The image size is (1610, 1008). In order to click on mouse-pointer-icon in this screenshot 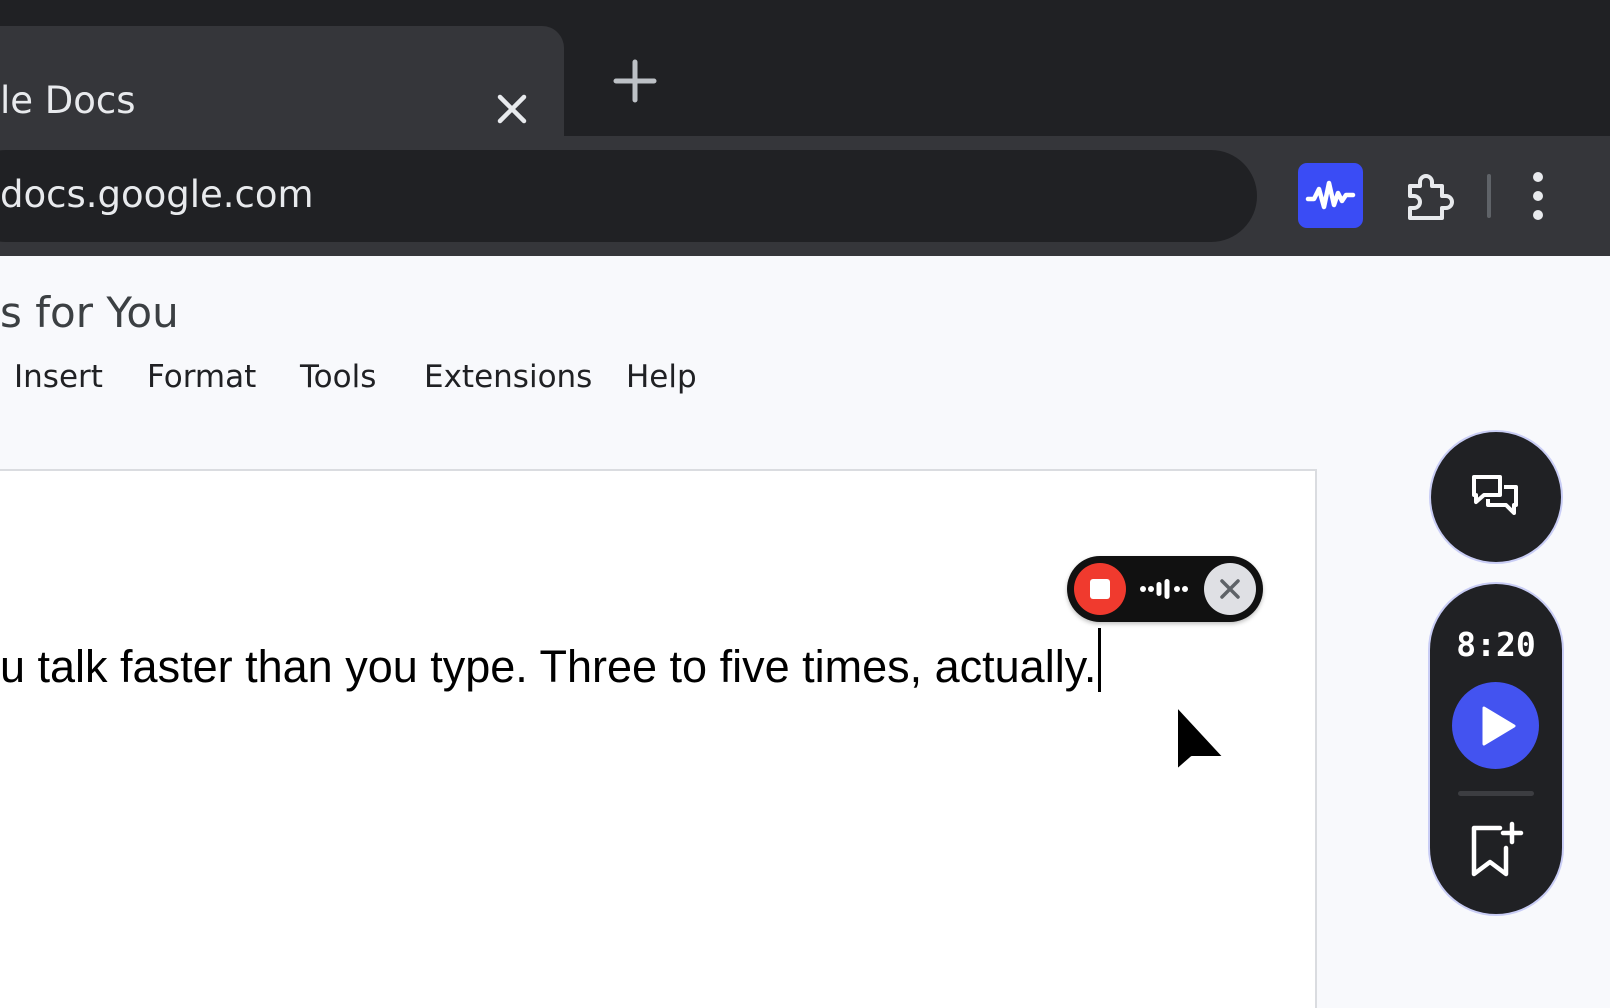, I will do `click(1201, 738)`.